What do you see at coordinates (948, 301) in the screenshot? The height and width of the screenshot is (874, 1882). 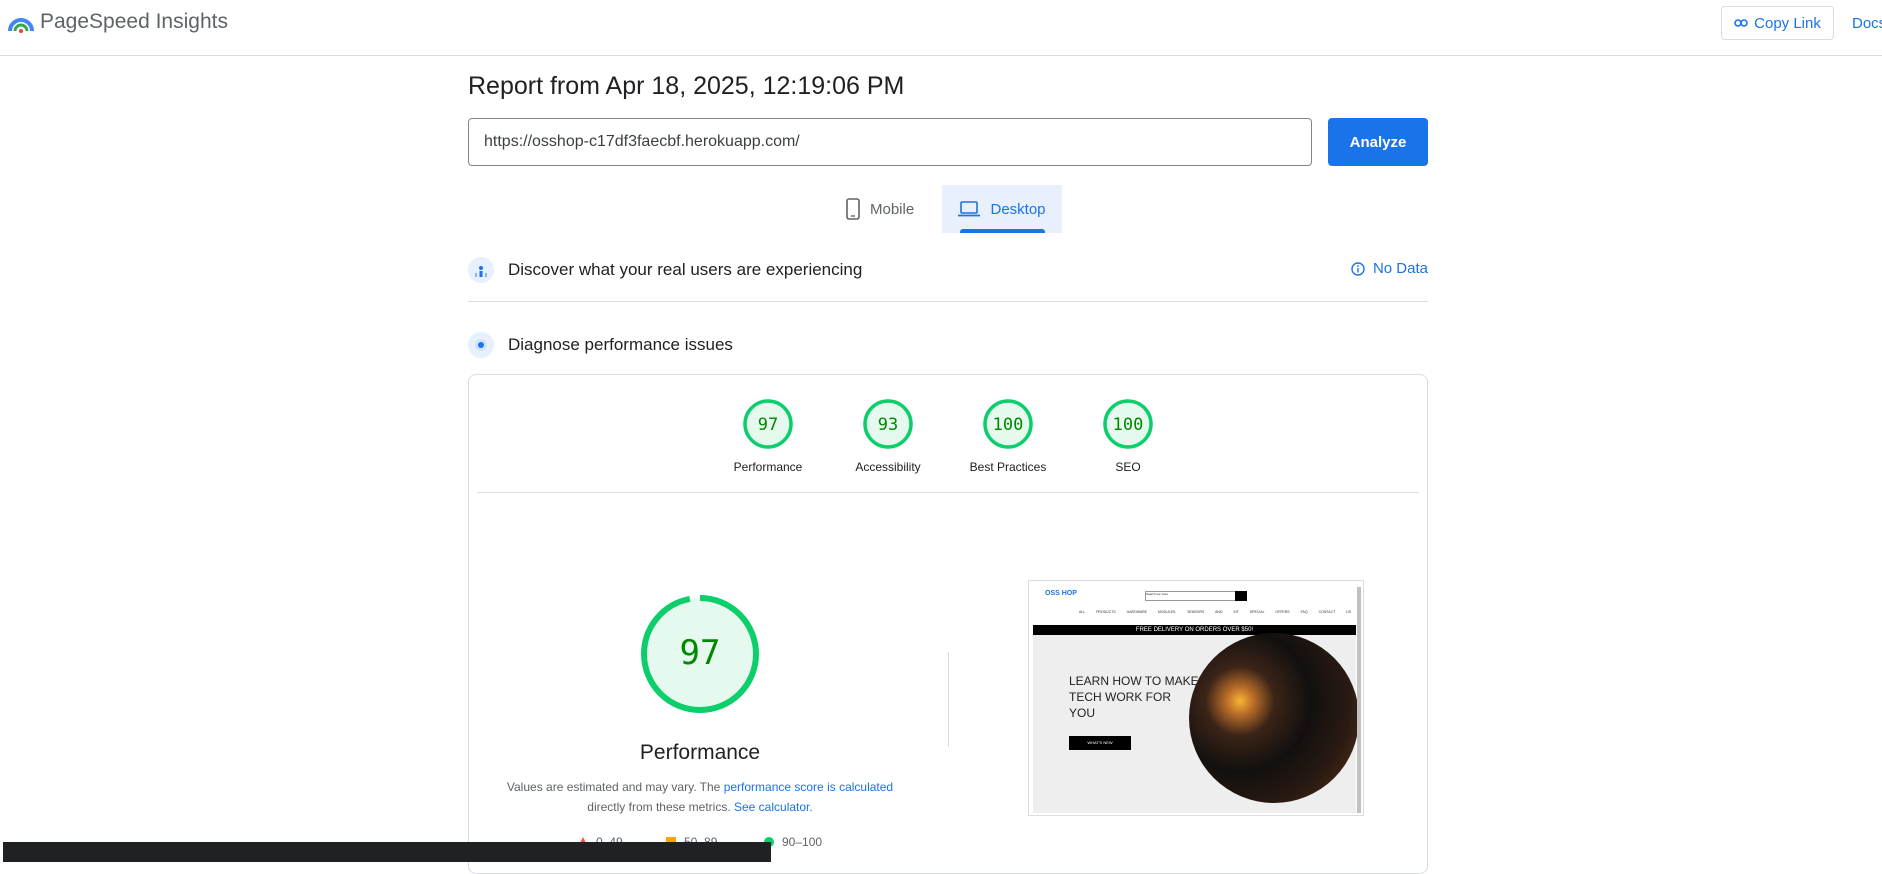 I see `section-divider` at bounding box center [948, 301].